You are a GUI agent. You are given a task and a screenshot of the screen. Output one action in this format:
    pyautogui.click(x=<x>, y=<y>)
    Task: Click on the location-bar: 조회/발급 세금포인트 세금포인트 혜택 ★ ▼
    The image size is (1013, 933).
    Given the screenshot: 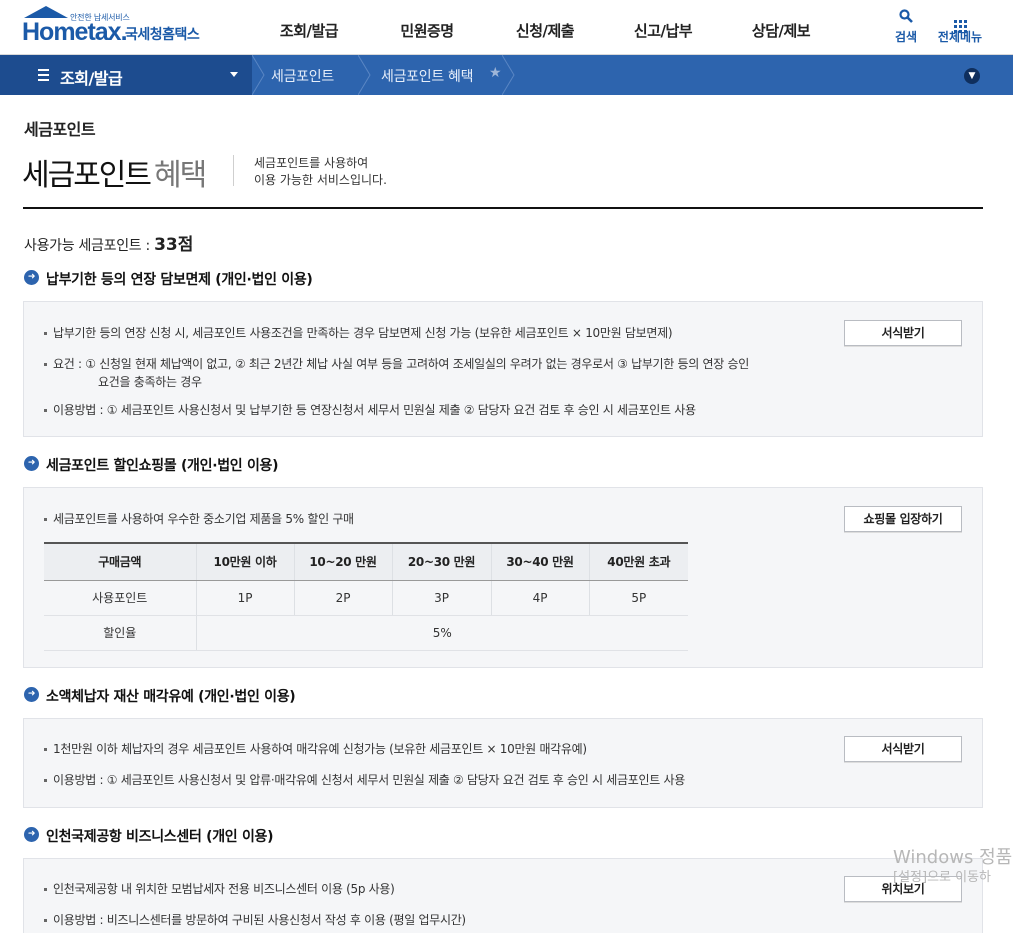 What is the action you would take?
    pyautogui.click(x=506, y=75)
    